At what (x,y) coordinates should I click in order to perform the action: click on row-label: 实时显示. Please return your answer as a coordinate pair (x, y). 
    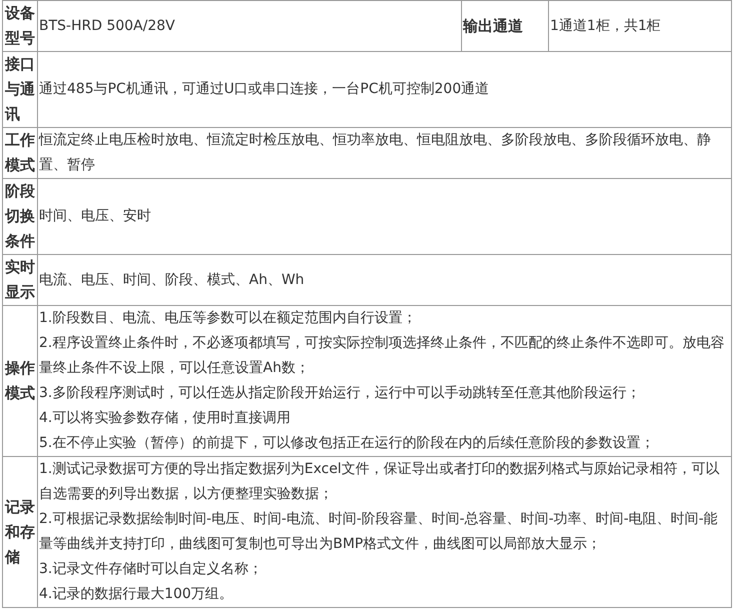
    Looking at the image, I should click on (20, 280).